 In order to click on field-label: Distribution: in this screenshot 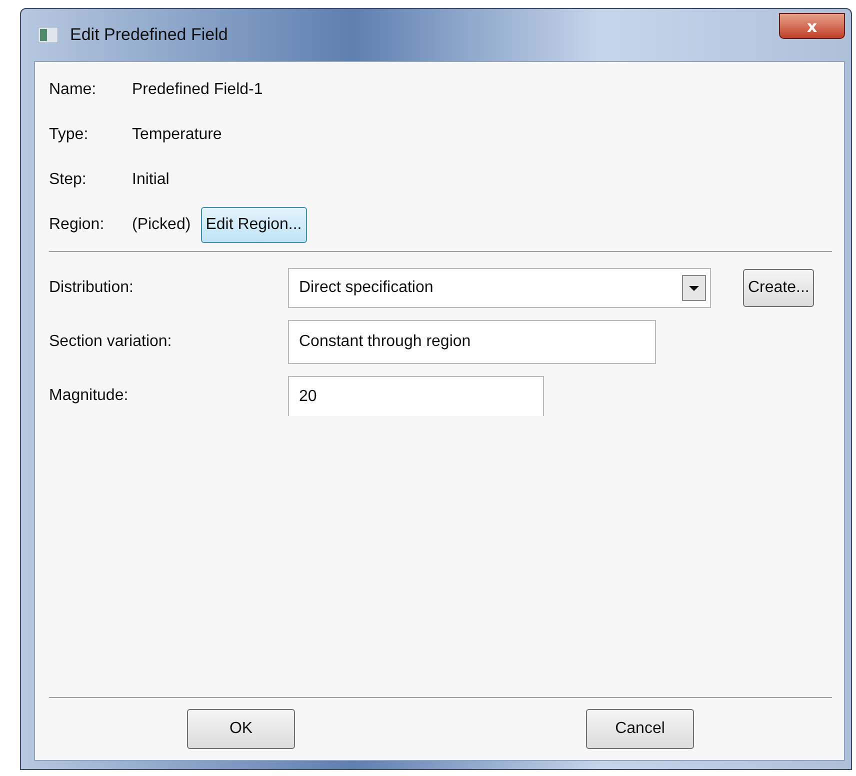, I will do `click(91, 288)`.